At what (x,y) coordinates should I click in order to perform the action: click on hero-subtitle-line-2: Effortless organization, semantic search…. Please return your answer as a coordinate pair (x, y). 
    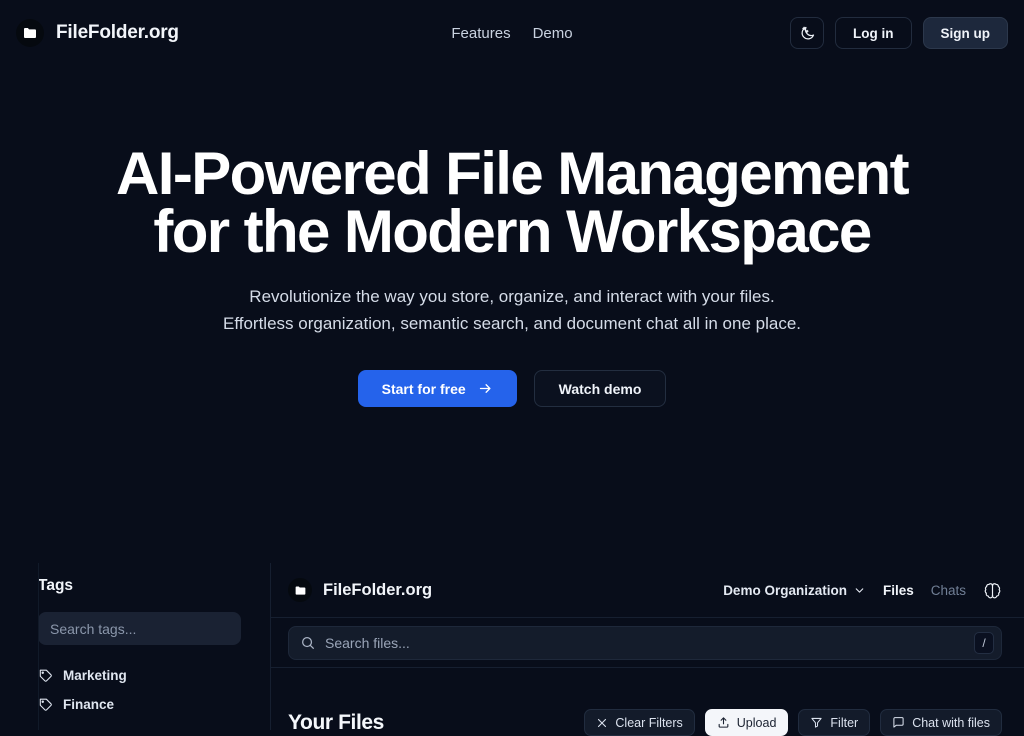
    Looking at the image, I should click on (512, 323).